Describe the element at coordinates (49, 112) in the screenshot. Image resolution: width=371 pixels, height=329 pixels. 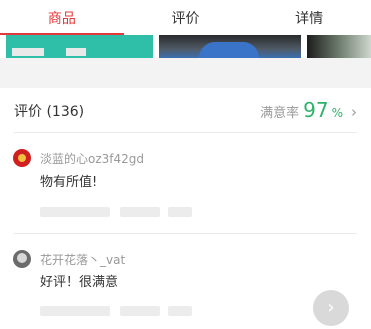
I see `reviews-title: 评价 (136)` at that location.